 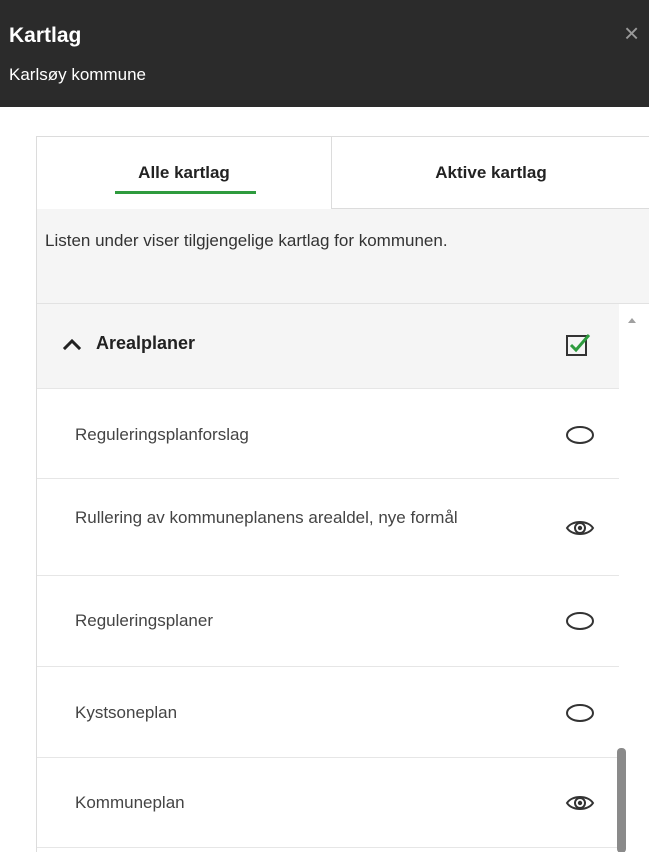 I want to click on layer-row: Kommuneplan, so click(x=328, y=803).